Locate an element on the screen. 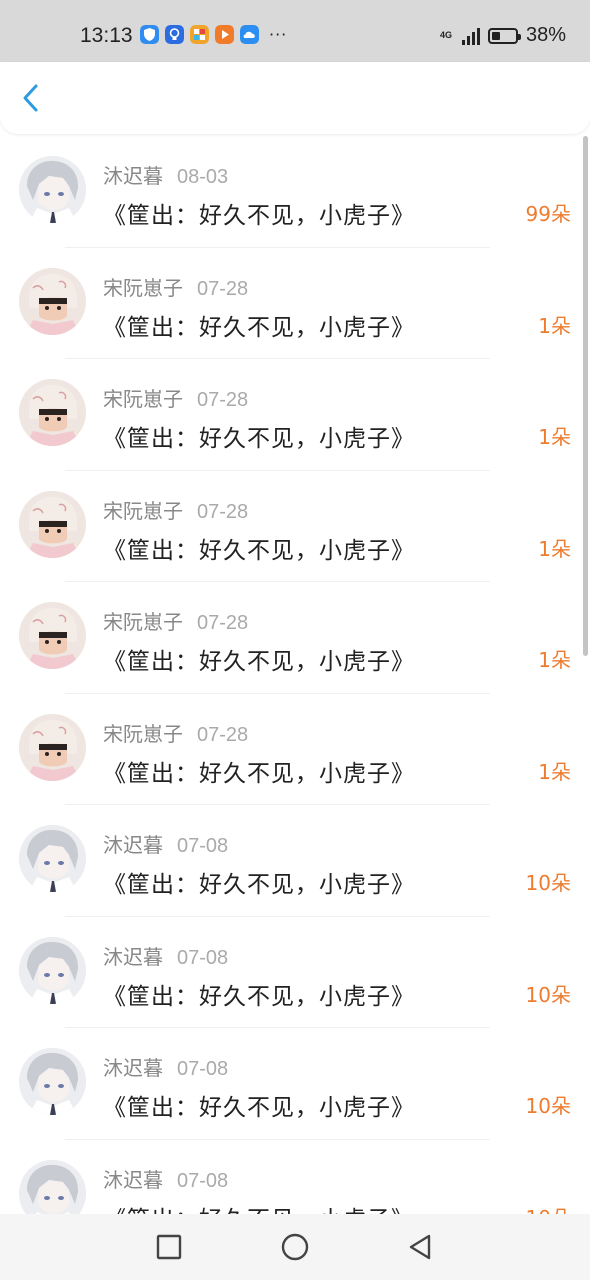 This screenshot has width=590, height=1280. status-app-icons: ··· is located at coordinates (213, 34).